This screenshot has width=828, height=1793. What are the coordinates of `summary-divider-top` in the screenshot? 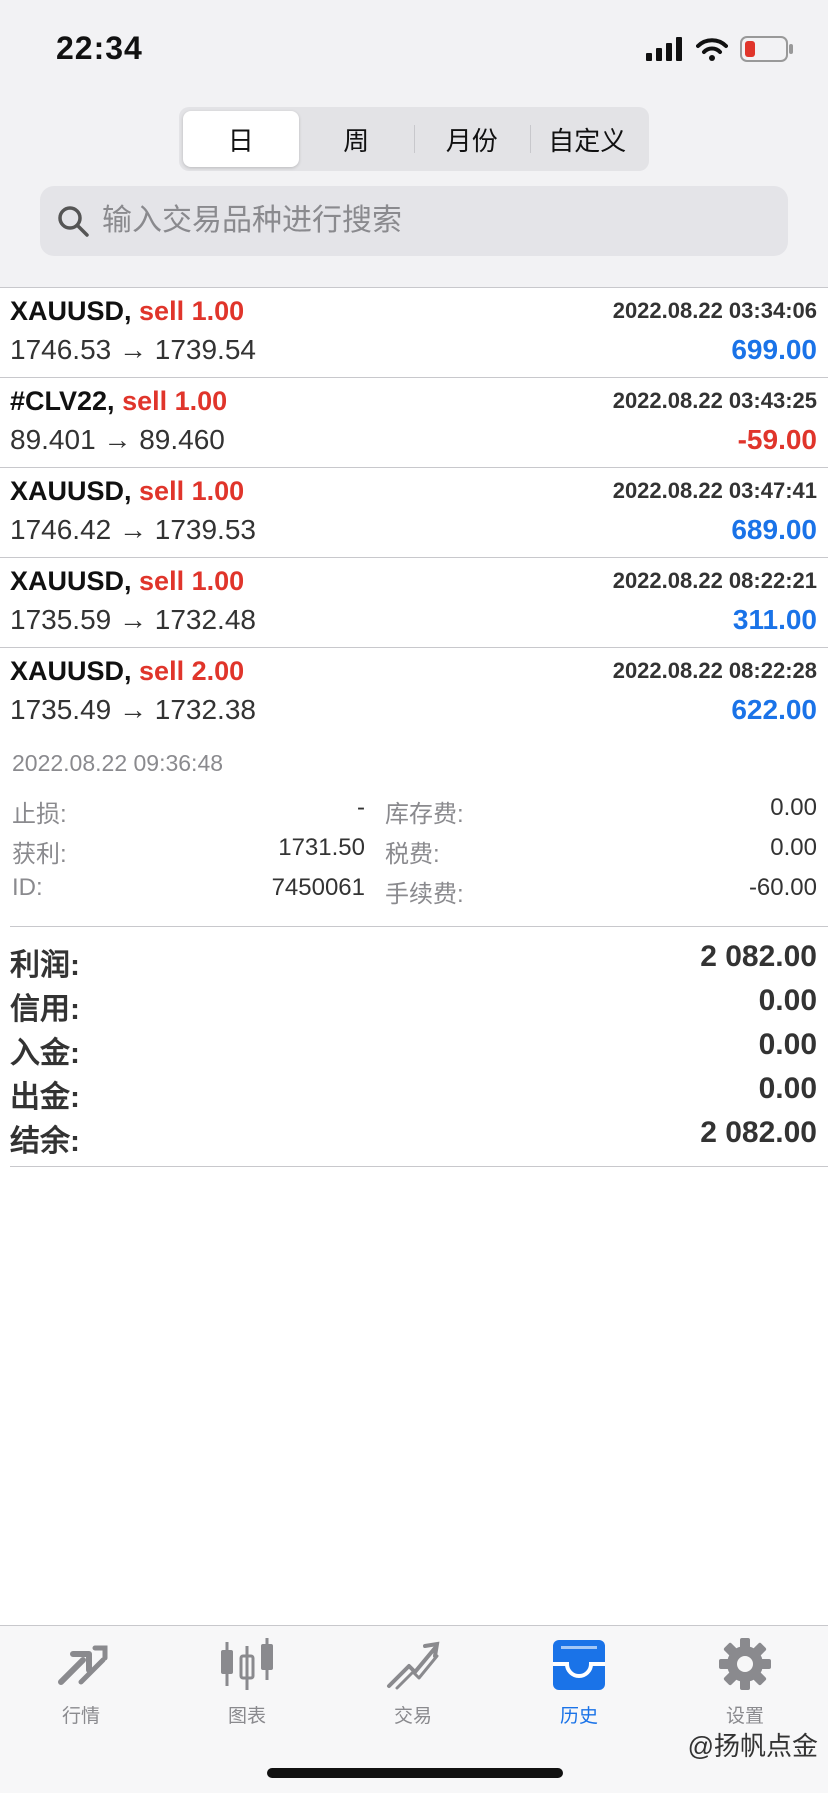 It's located at (419, 926).